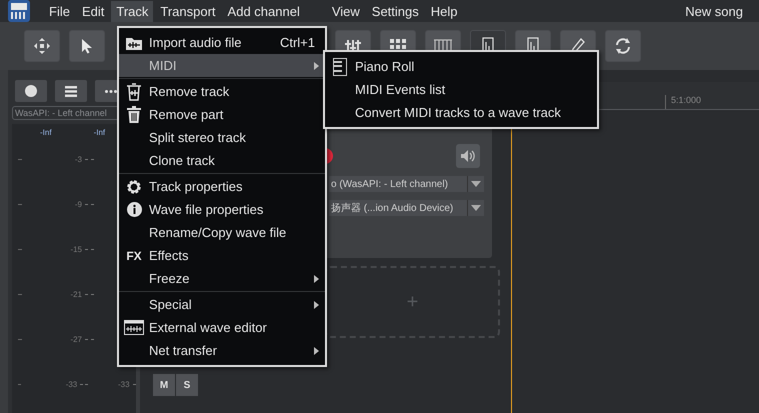  Describe the element at coordinates (134, 327) in the screenshot. I see `wave-window-icon` at that location.